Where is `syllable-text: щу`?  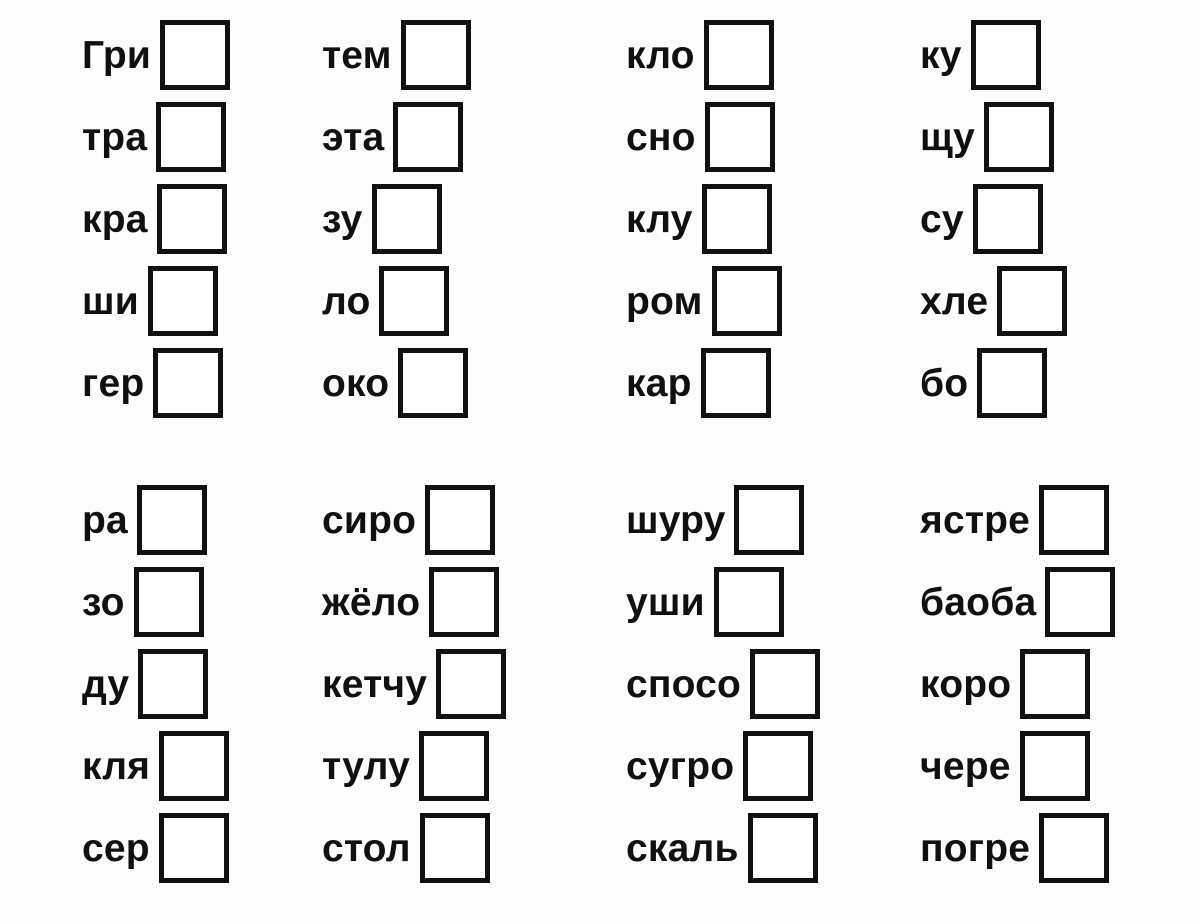
syllable-text: щу is located at coordinates (947, 137).